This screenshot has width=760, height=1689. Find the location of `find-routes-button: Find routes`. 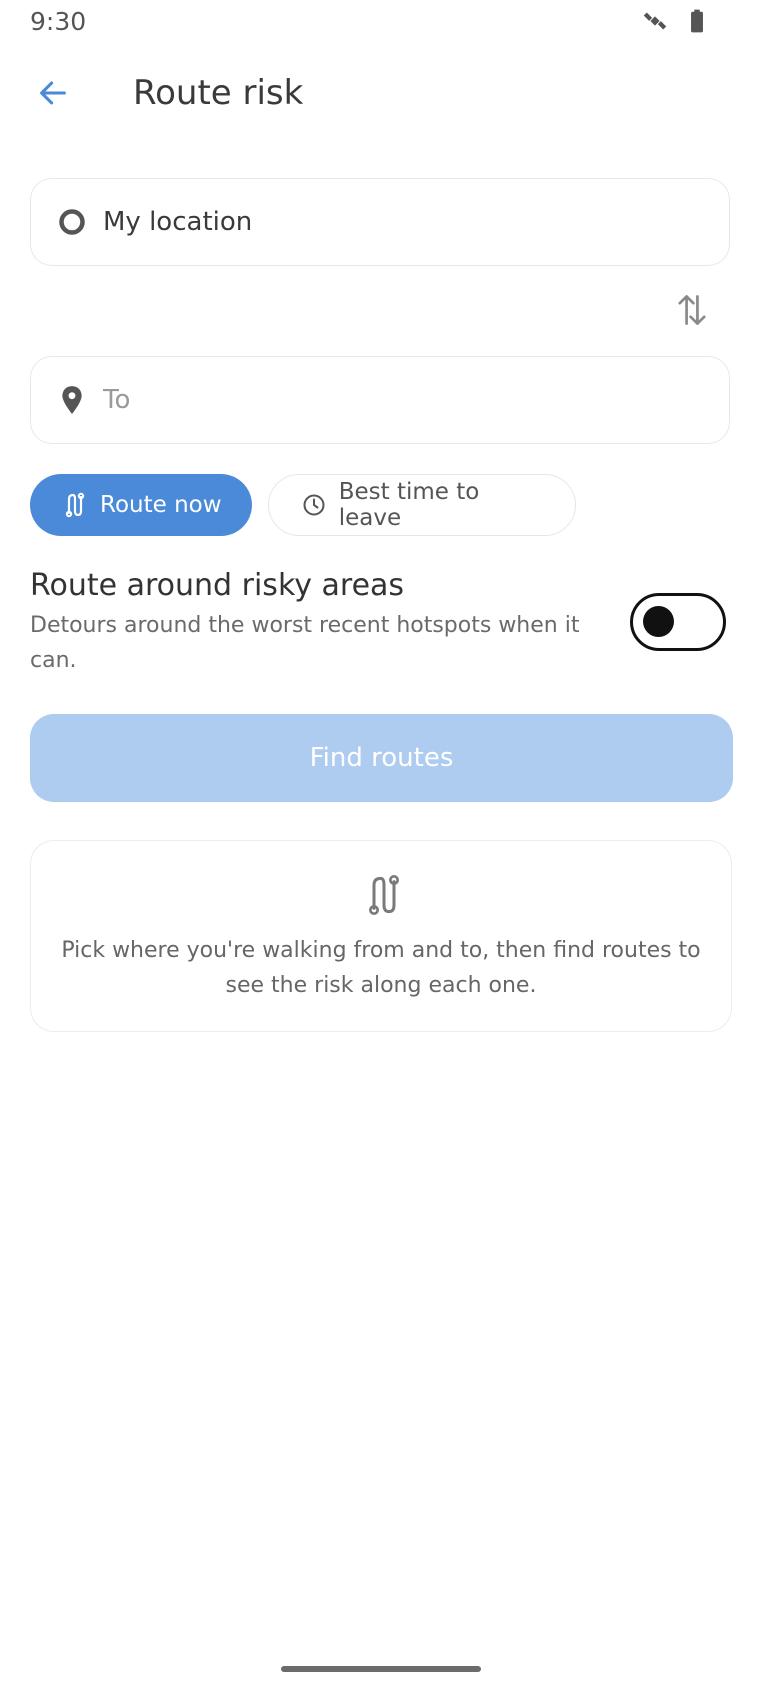

find-routes-button: Find routes is located at coordinates (381, 758).